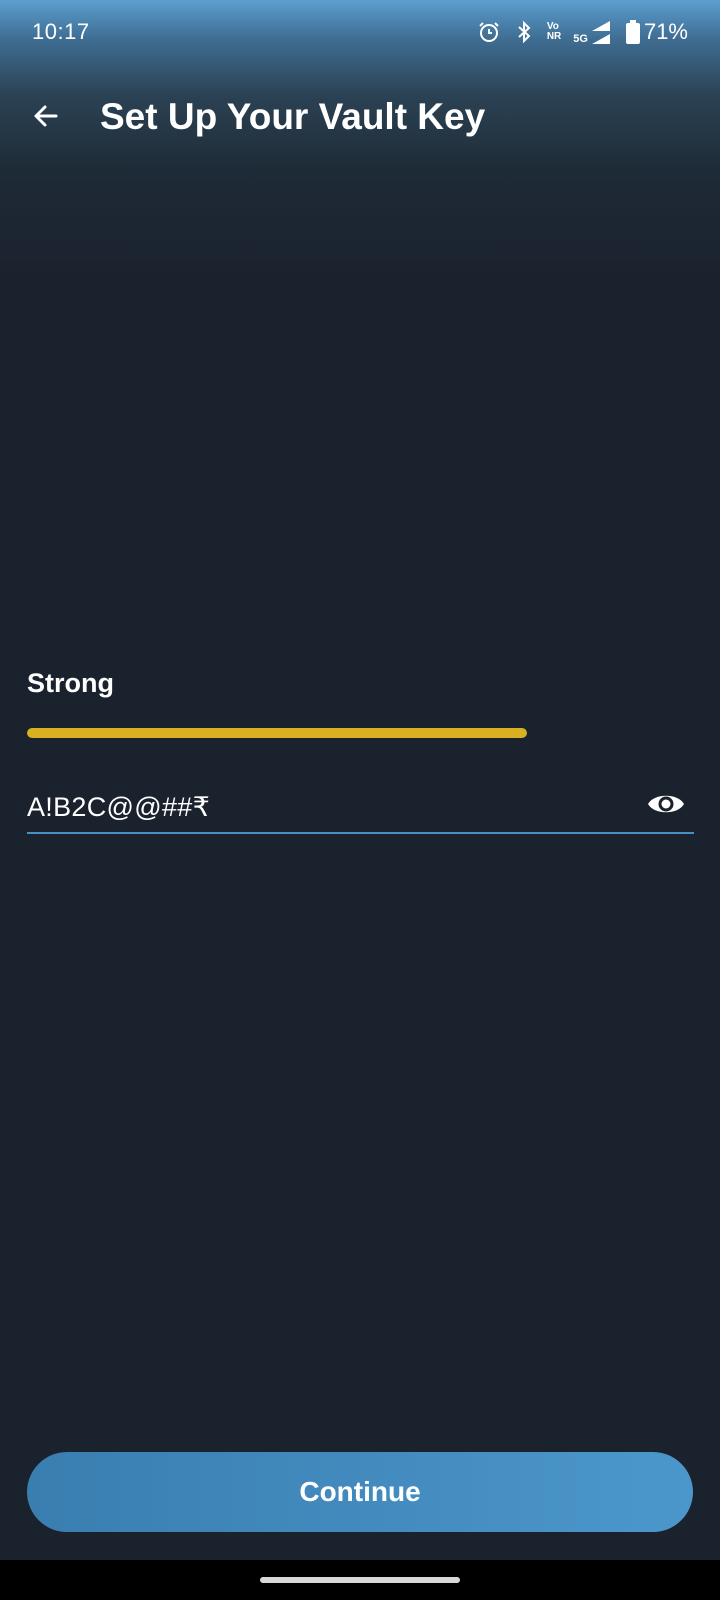 The height and width of the screenshot is (1600, 720). Describe the element at coordinates (360, 812) in the screenshot. I see `vault-key-field: A!B2C@@##₹` at that location.